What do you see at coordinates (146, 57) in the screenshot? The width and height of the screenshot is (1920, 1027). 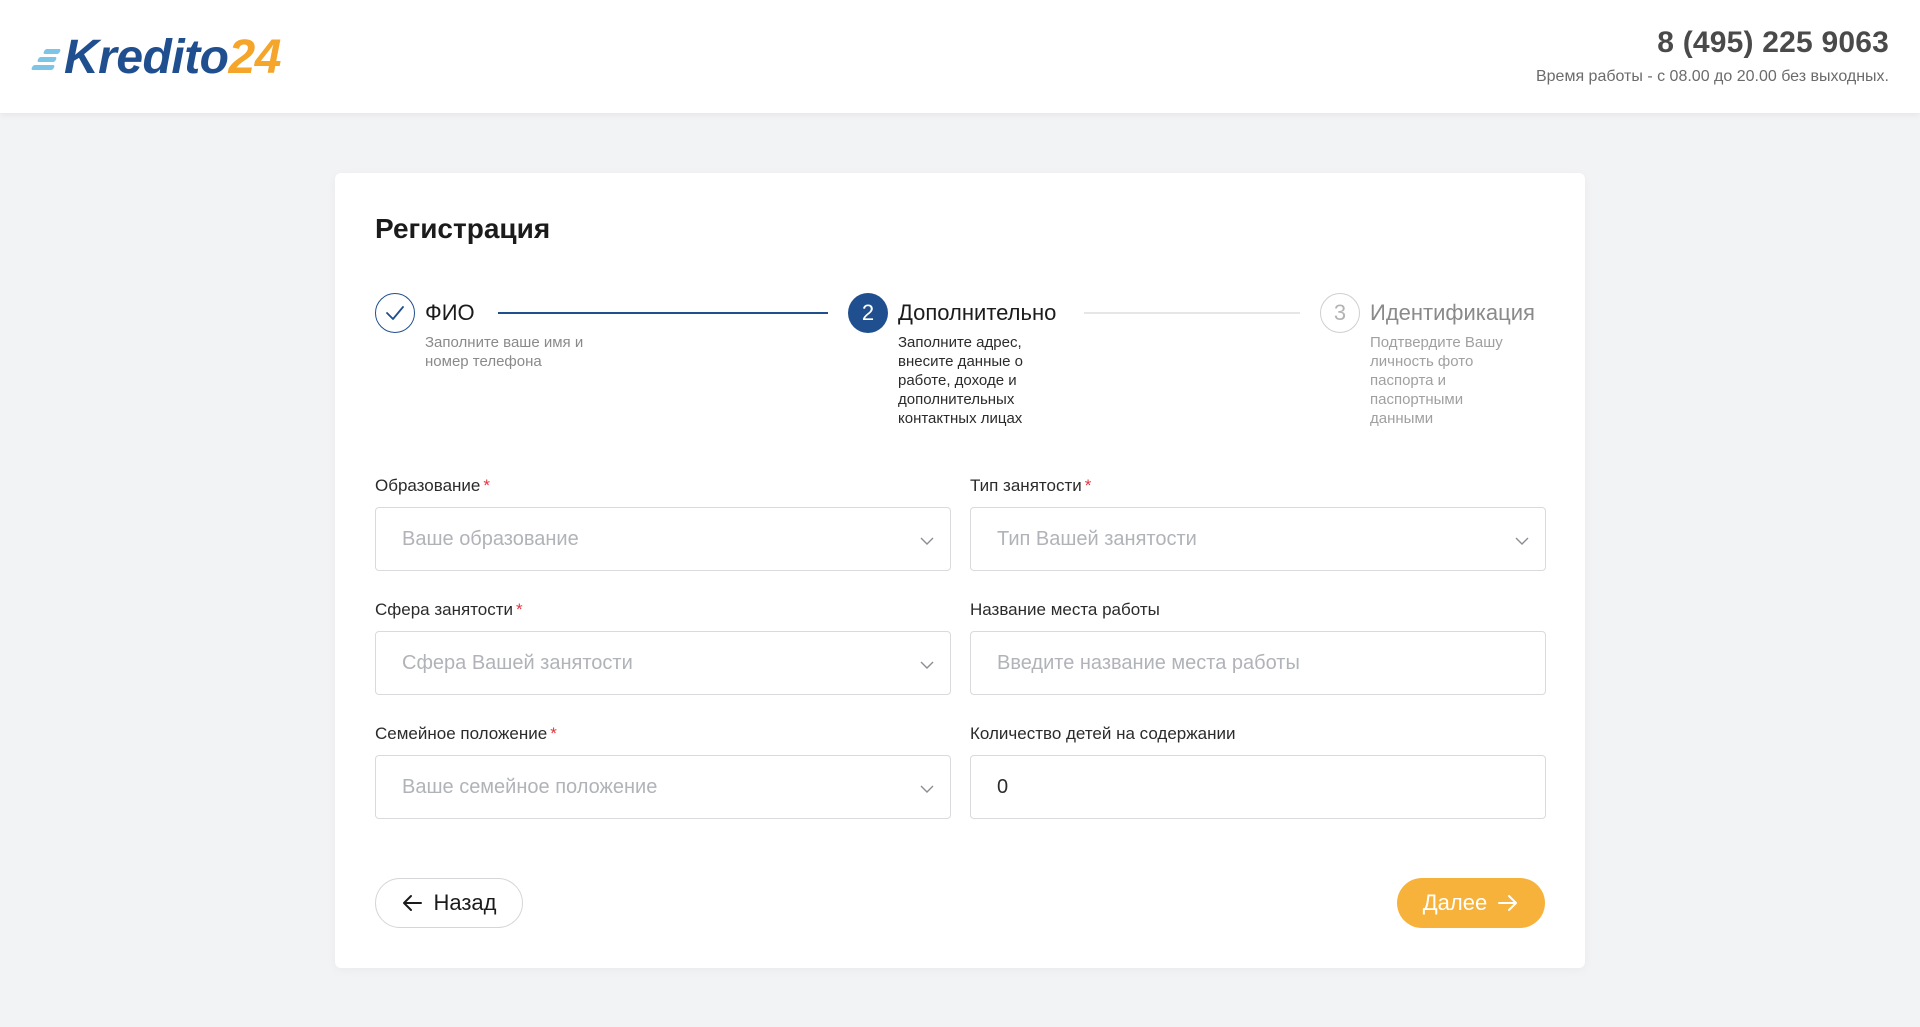 I see `logo-text-main: Kredito` at bounding box center [146, 57].